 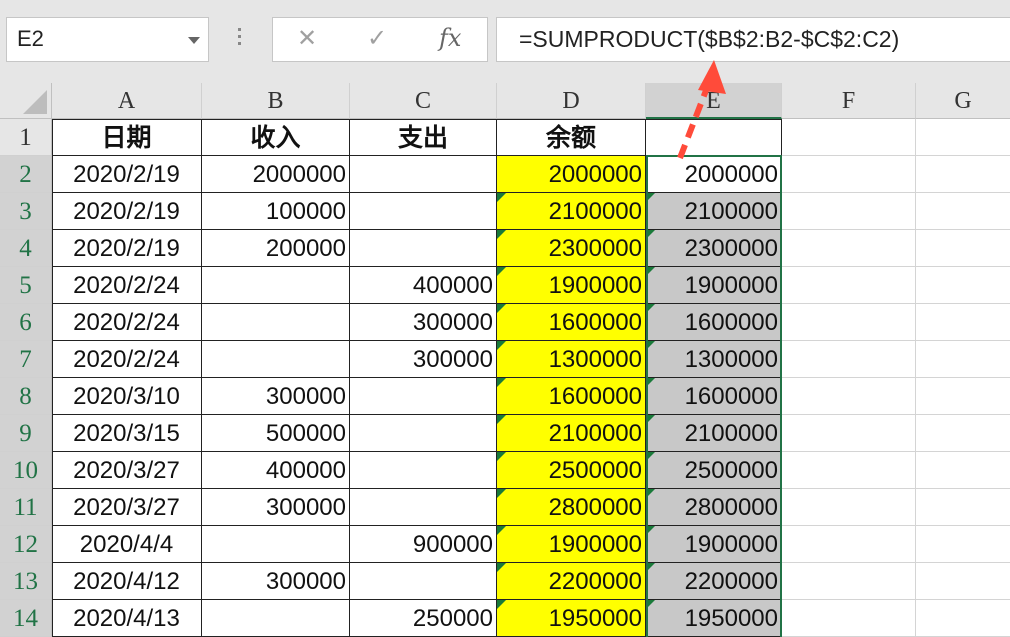 I want to click on cell-income: 500000, so click(x=276, y=433).